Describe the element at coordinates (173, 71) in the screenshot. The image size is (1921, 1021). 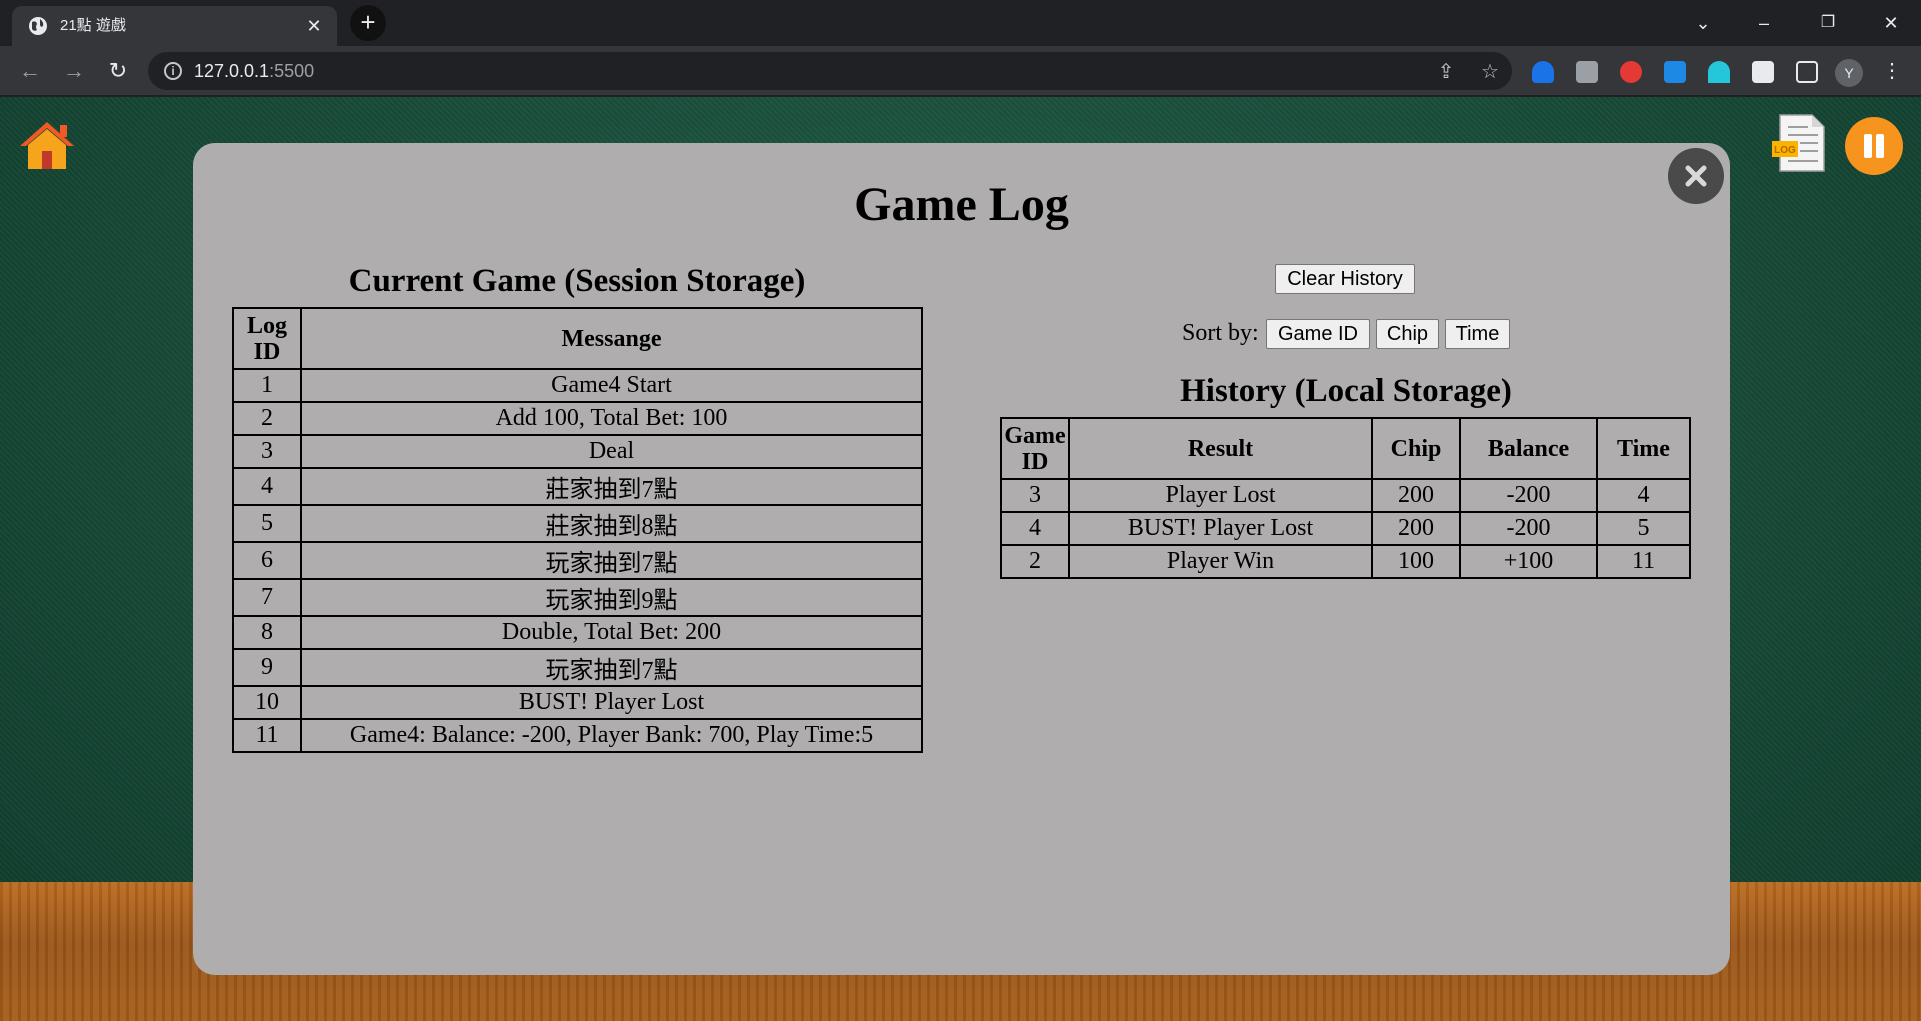
I see `site-info-icon: i` at that location.